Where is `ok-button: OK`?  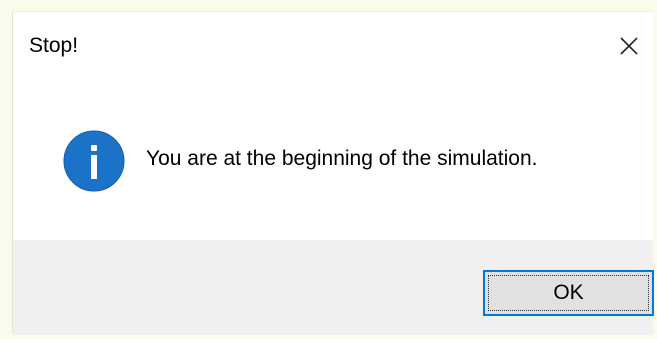 ok-button: OK is located at coordinates (568, 293).